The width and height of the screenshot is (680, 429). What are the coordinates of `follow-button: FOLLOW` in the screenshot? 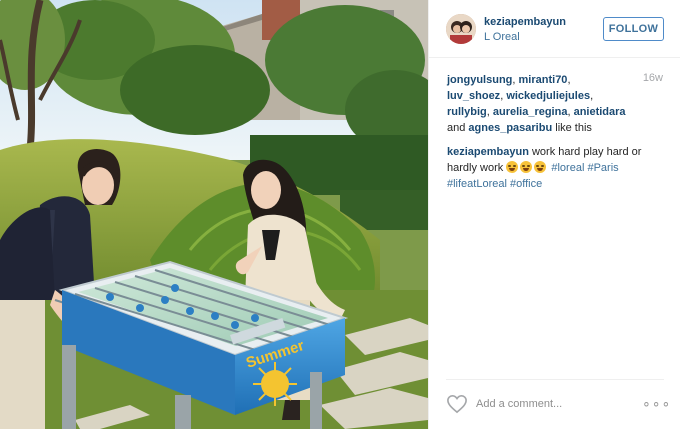 It's located at (633, 29).